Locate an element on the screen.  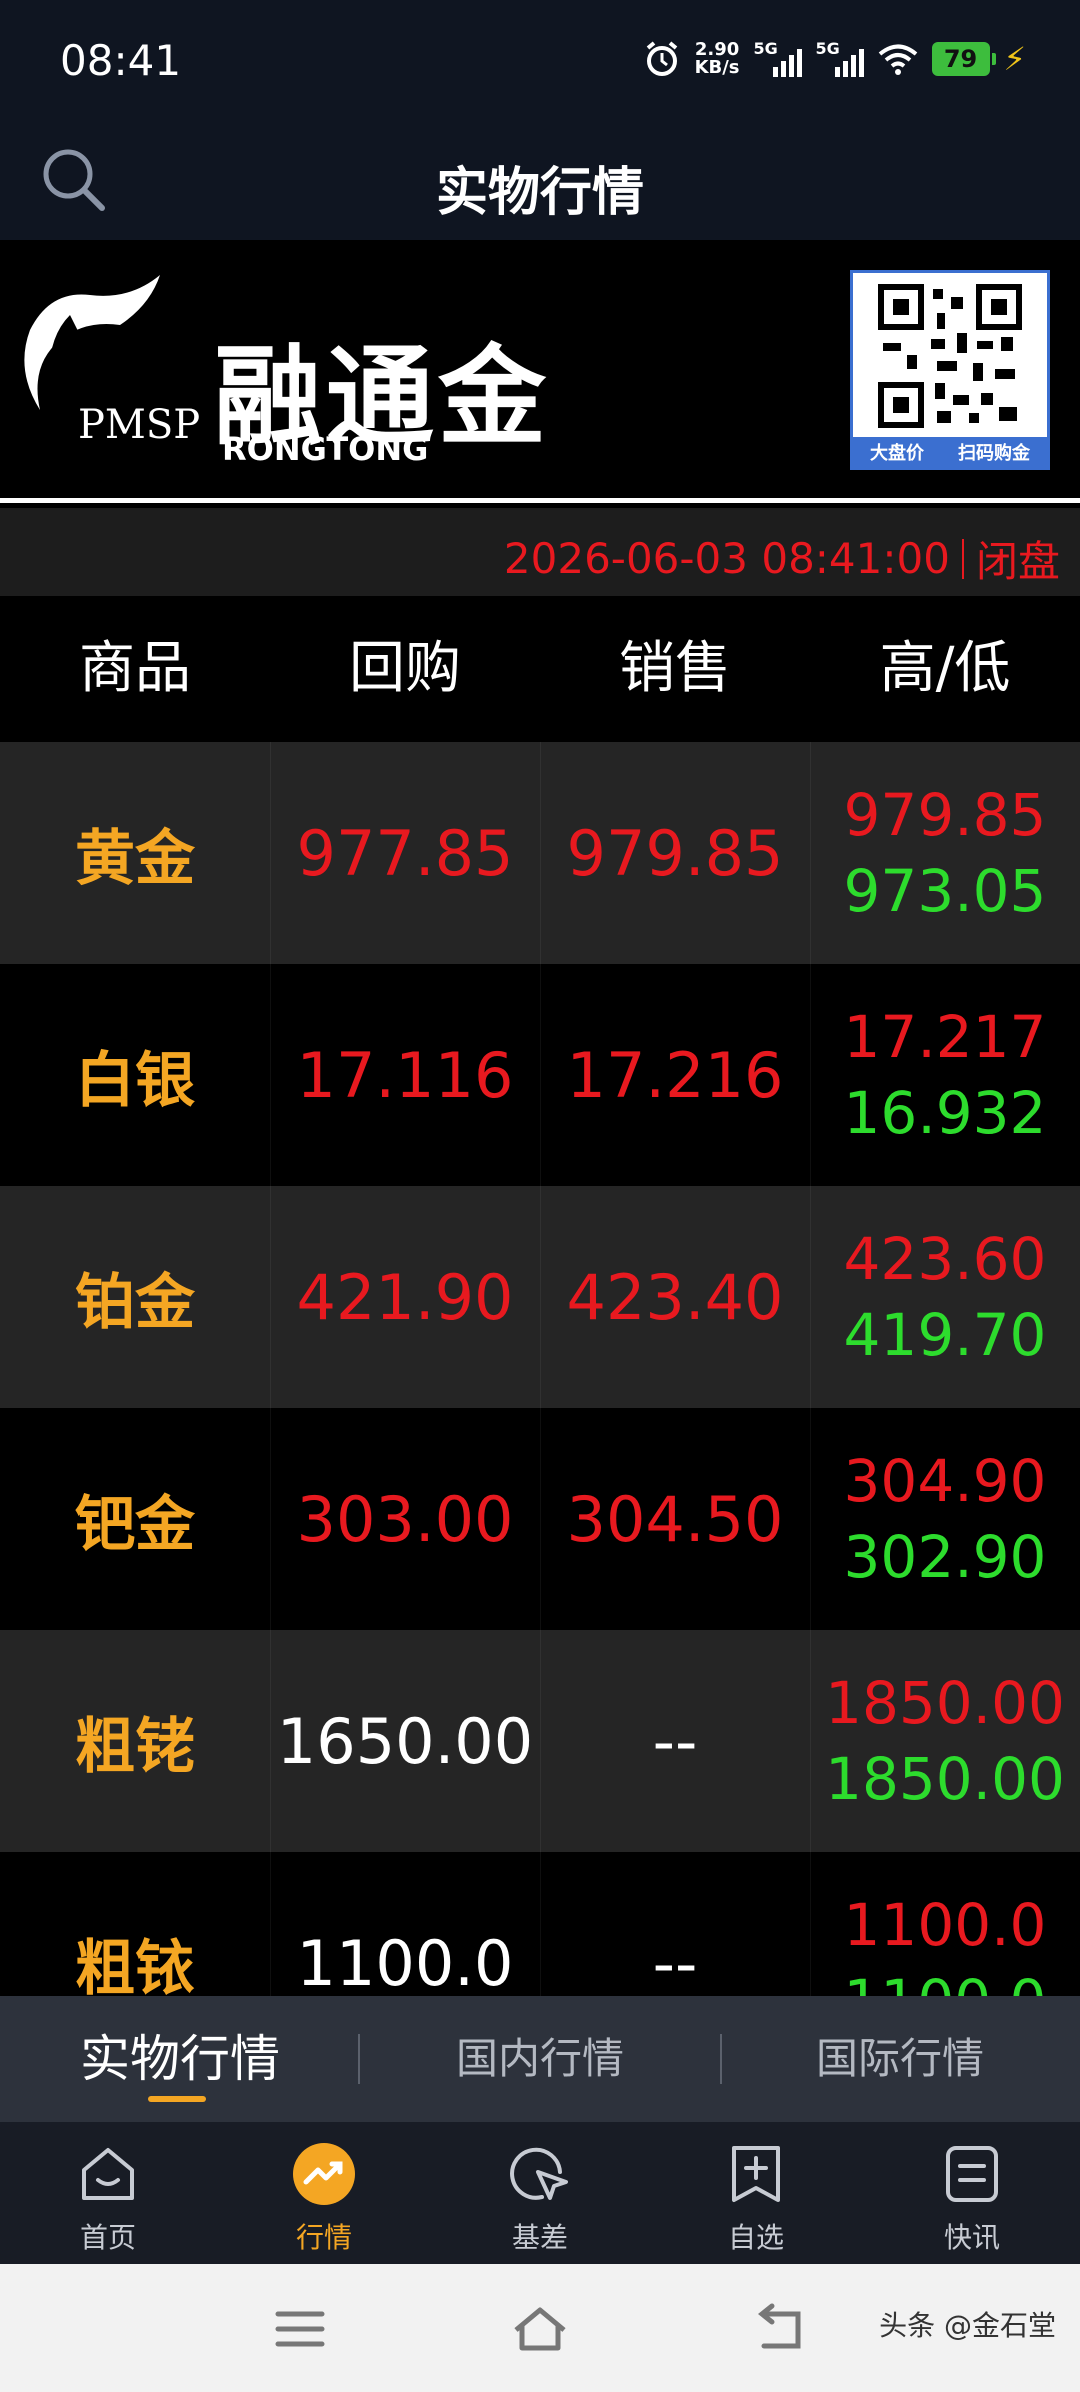
home-button-icon is located at coordinates (540, 2329).